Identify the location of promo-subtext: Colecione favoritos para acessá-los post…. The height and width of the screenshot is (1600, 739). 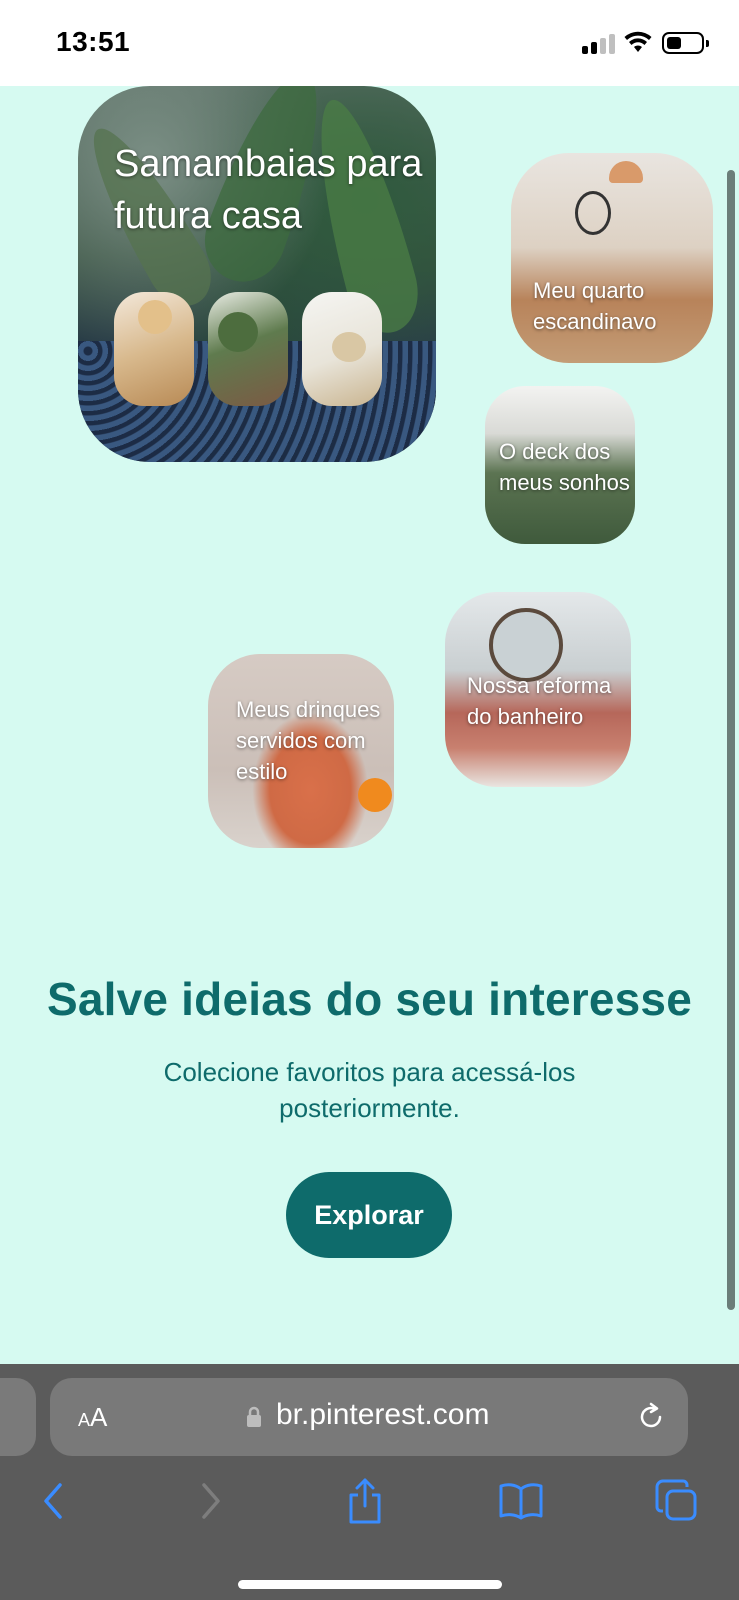
(369, 1090).